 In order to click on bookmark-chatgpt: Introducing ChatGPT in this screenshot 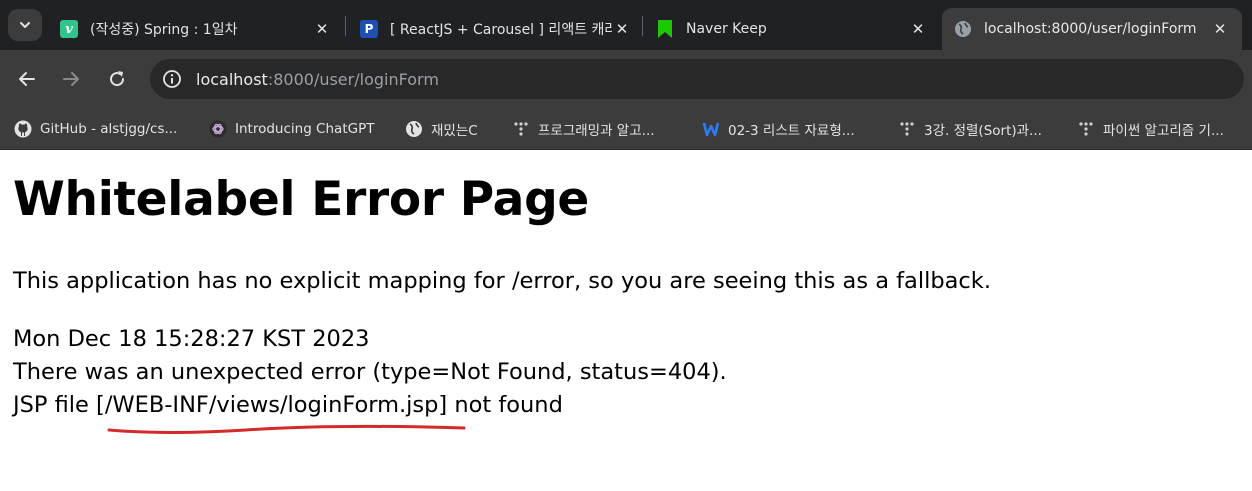, I will do `click(291, 129)`.